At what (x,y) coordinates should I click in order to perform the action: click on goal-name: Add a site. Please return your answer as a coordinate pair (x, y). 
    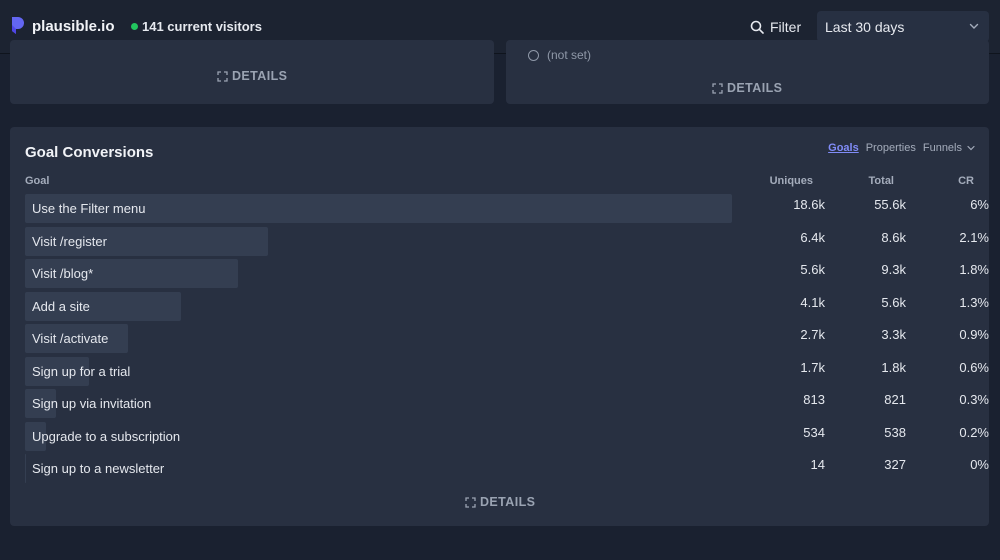
    Looking at the image, I should click on (61, 306).